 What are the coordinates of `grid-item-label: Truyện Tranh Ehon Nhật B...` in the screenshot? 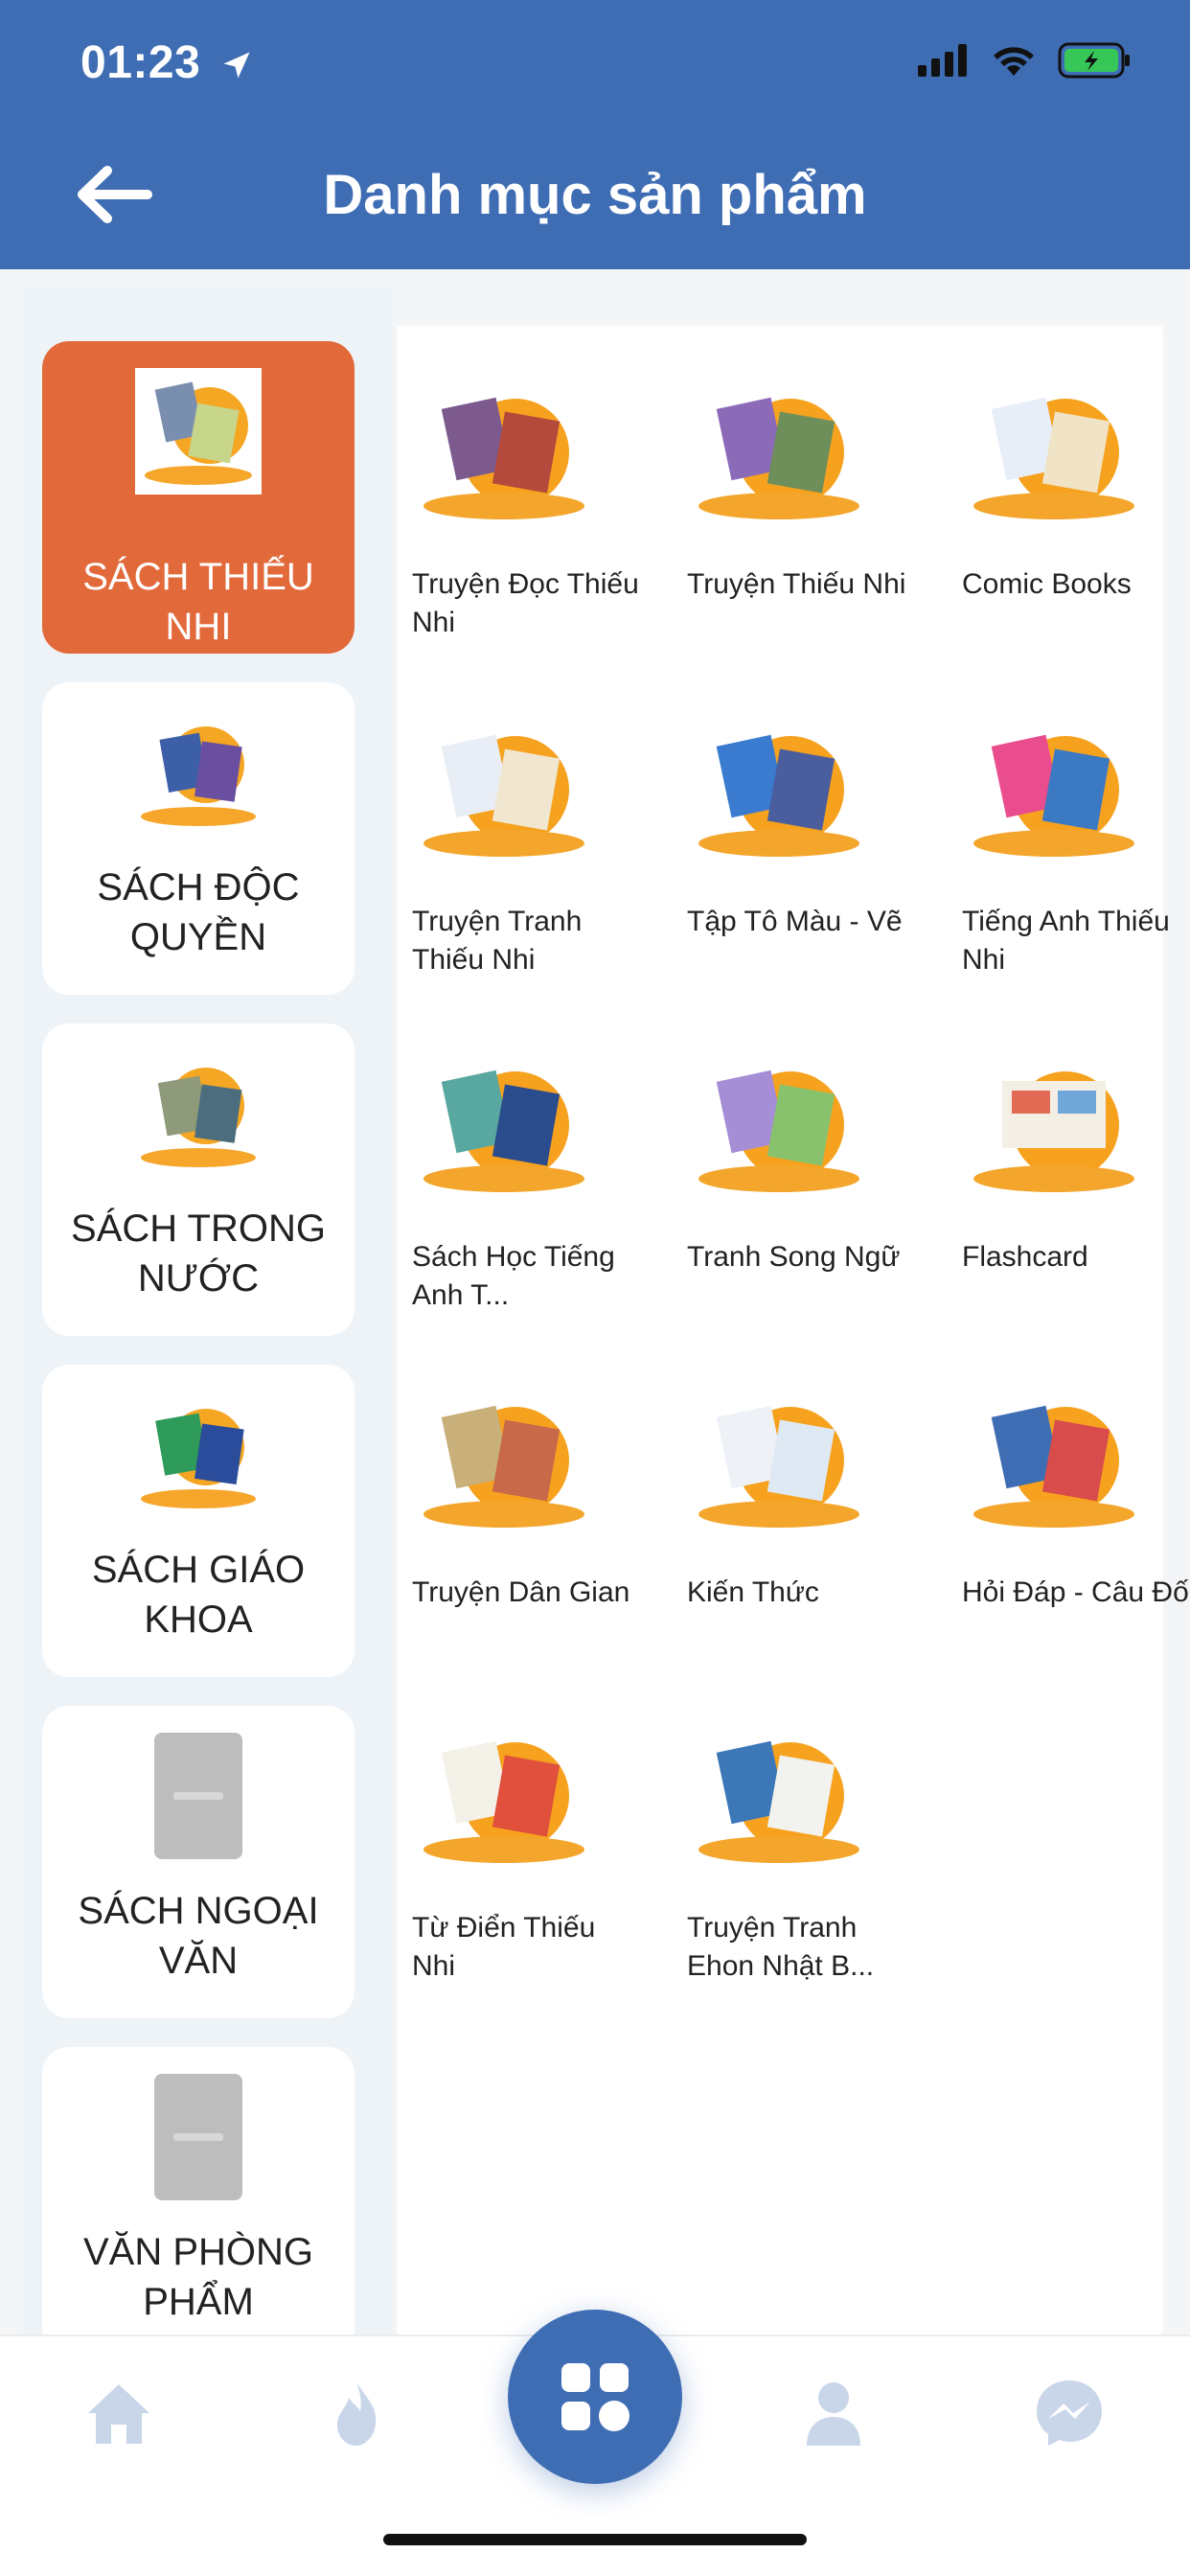 It's located at (781, 1947).